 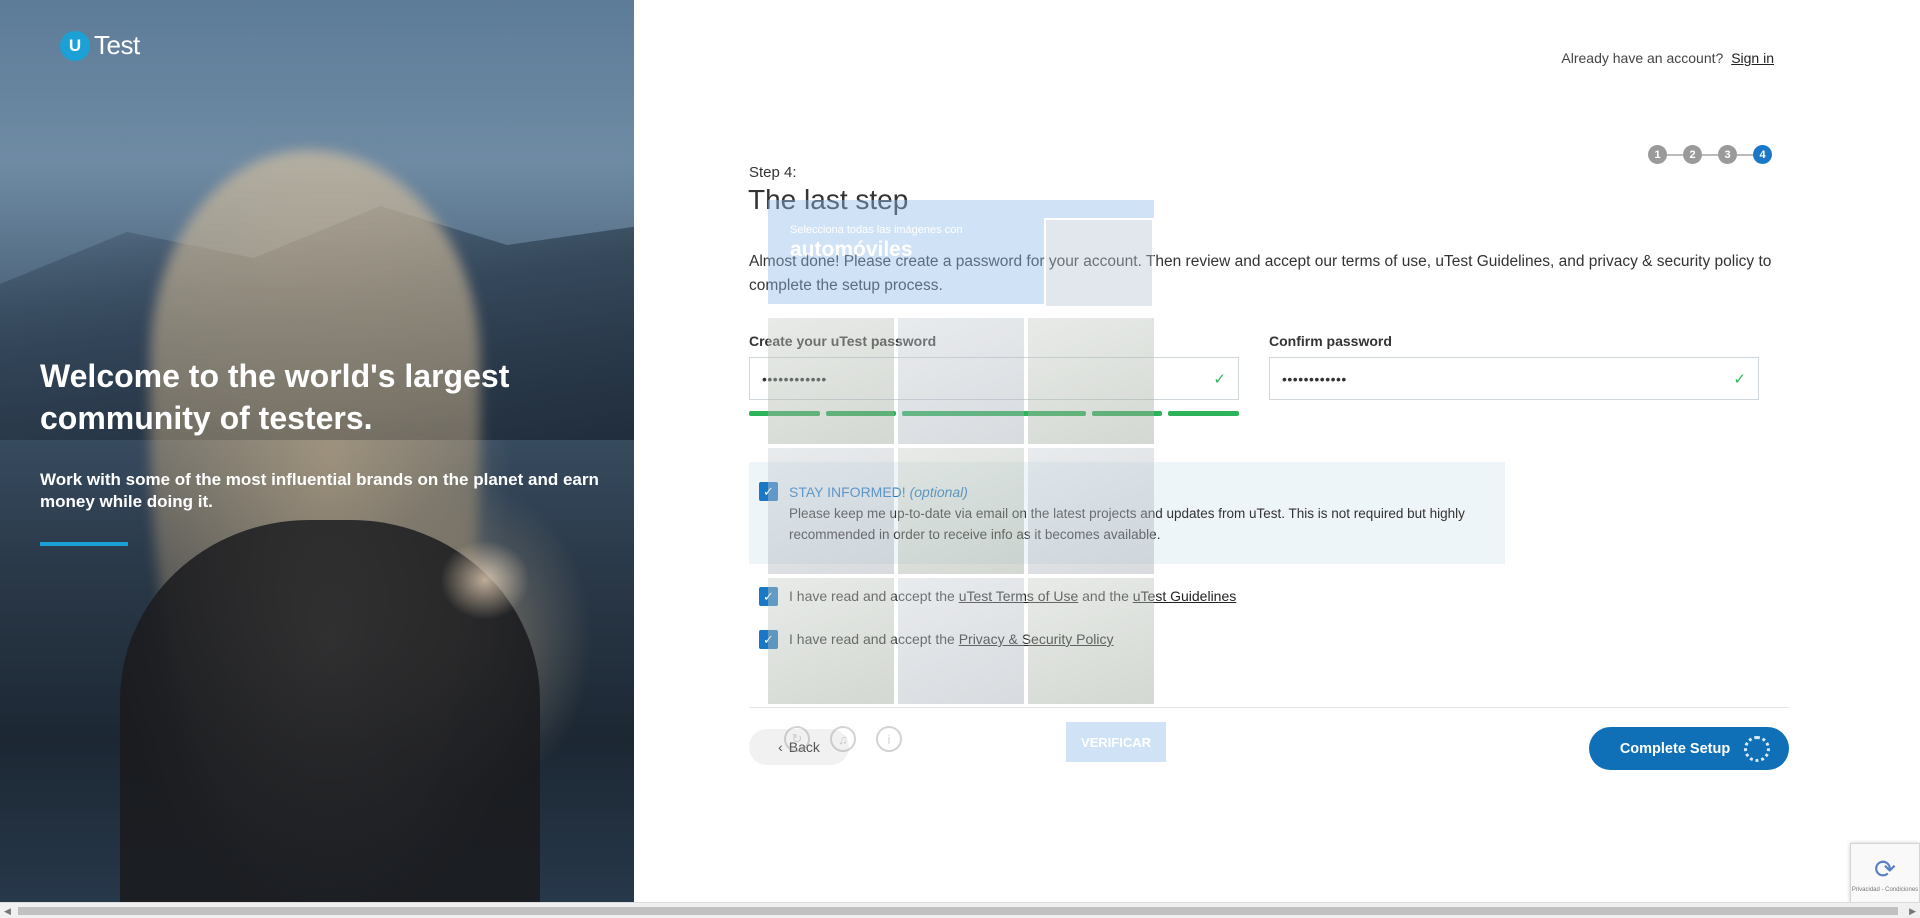 I want to click on scroll-right-icon: ▶, so click(x=1912, y=911).